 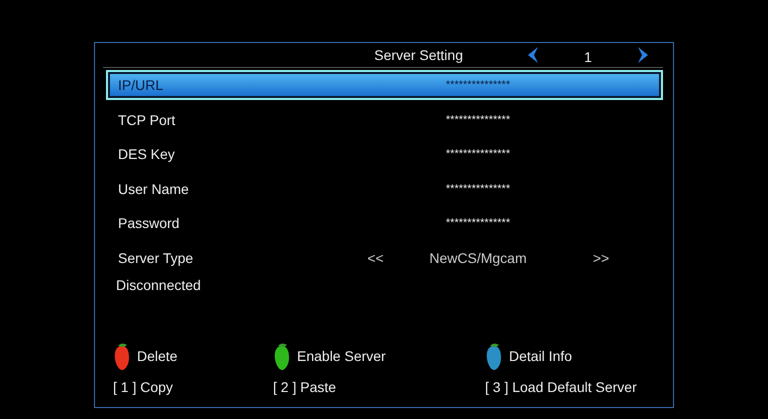 I want to click on connection-status: Disconnected, so click(x=159, y=285).